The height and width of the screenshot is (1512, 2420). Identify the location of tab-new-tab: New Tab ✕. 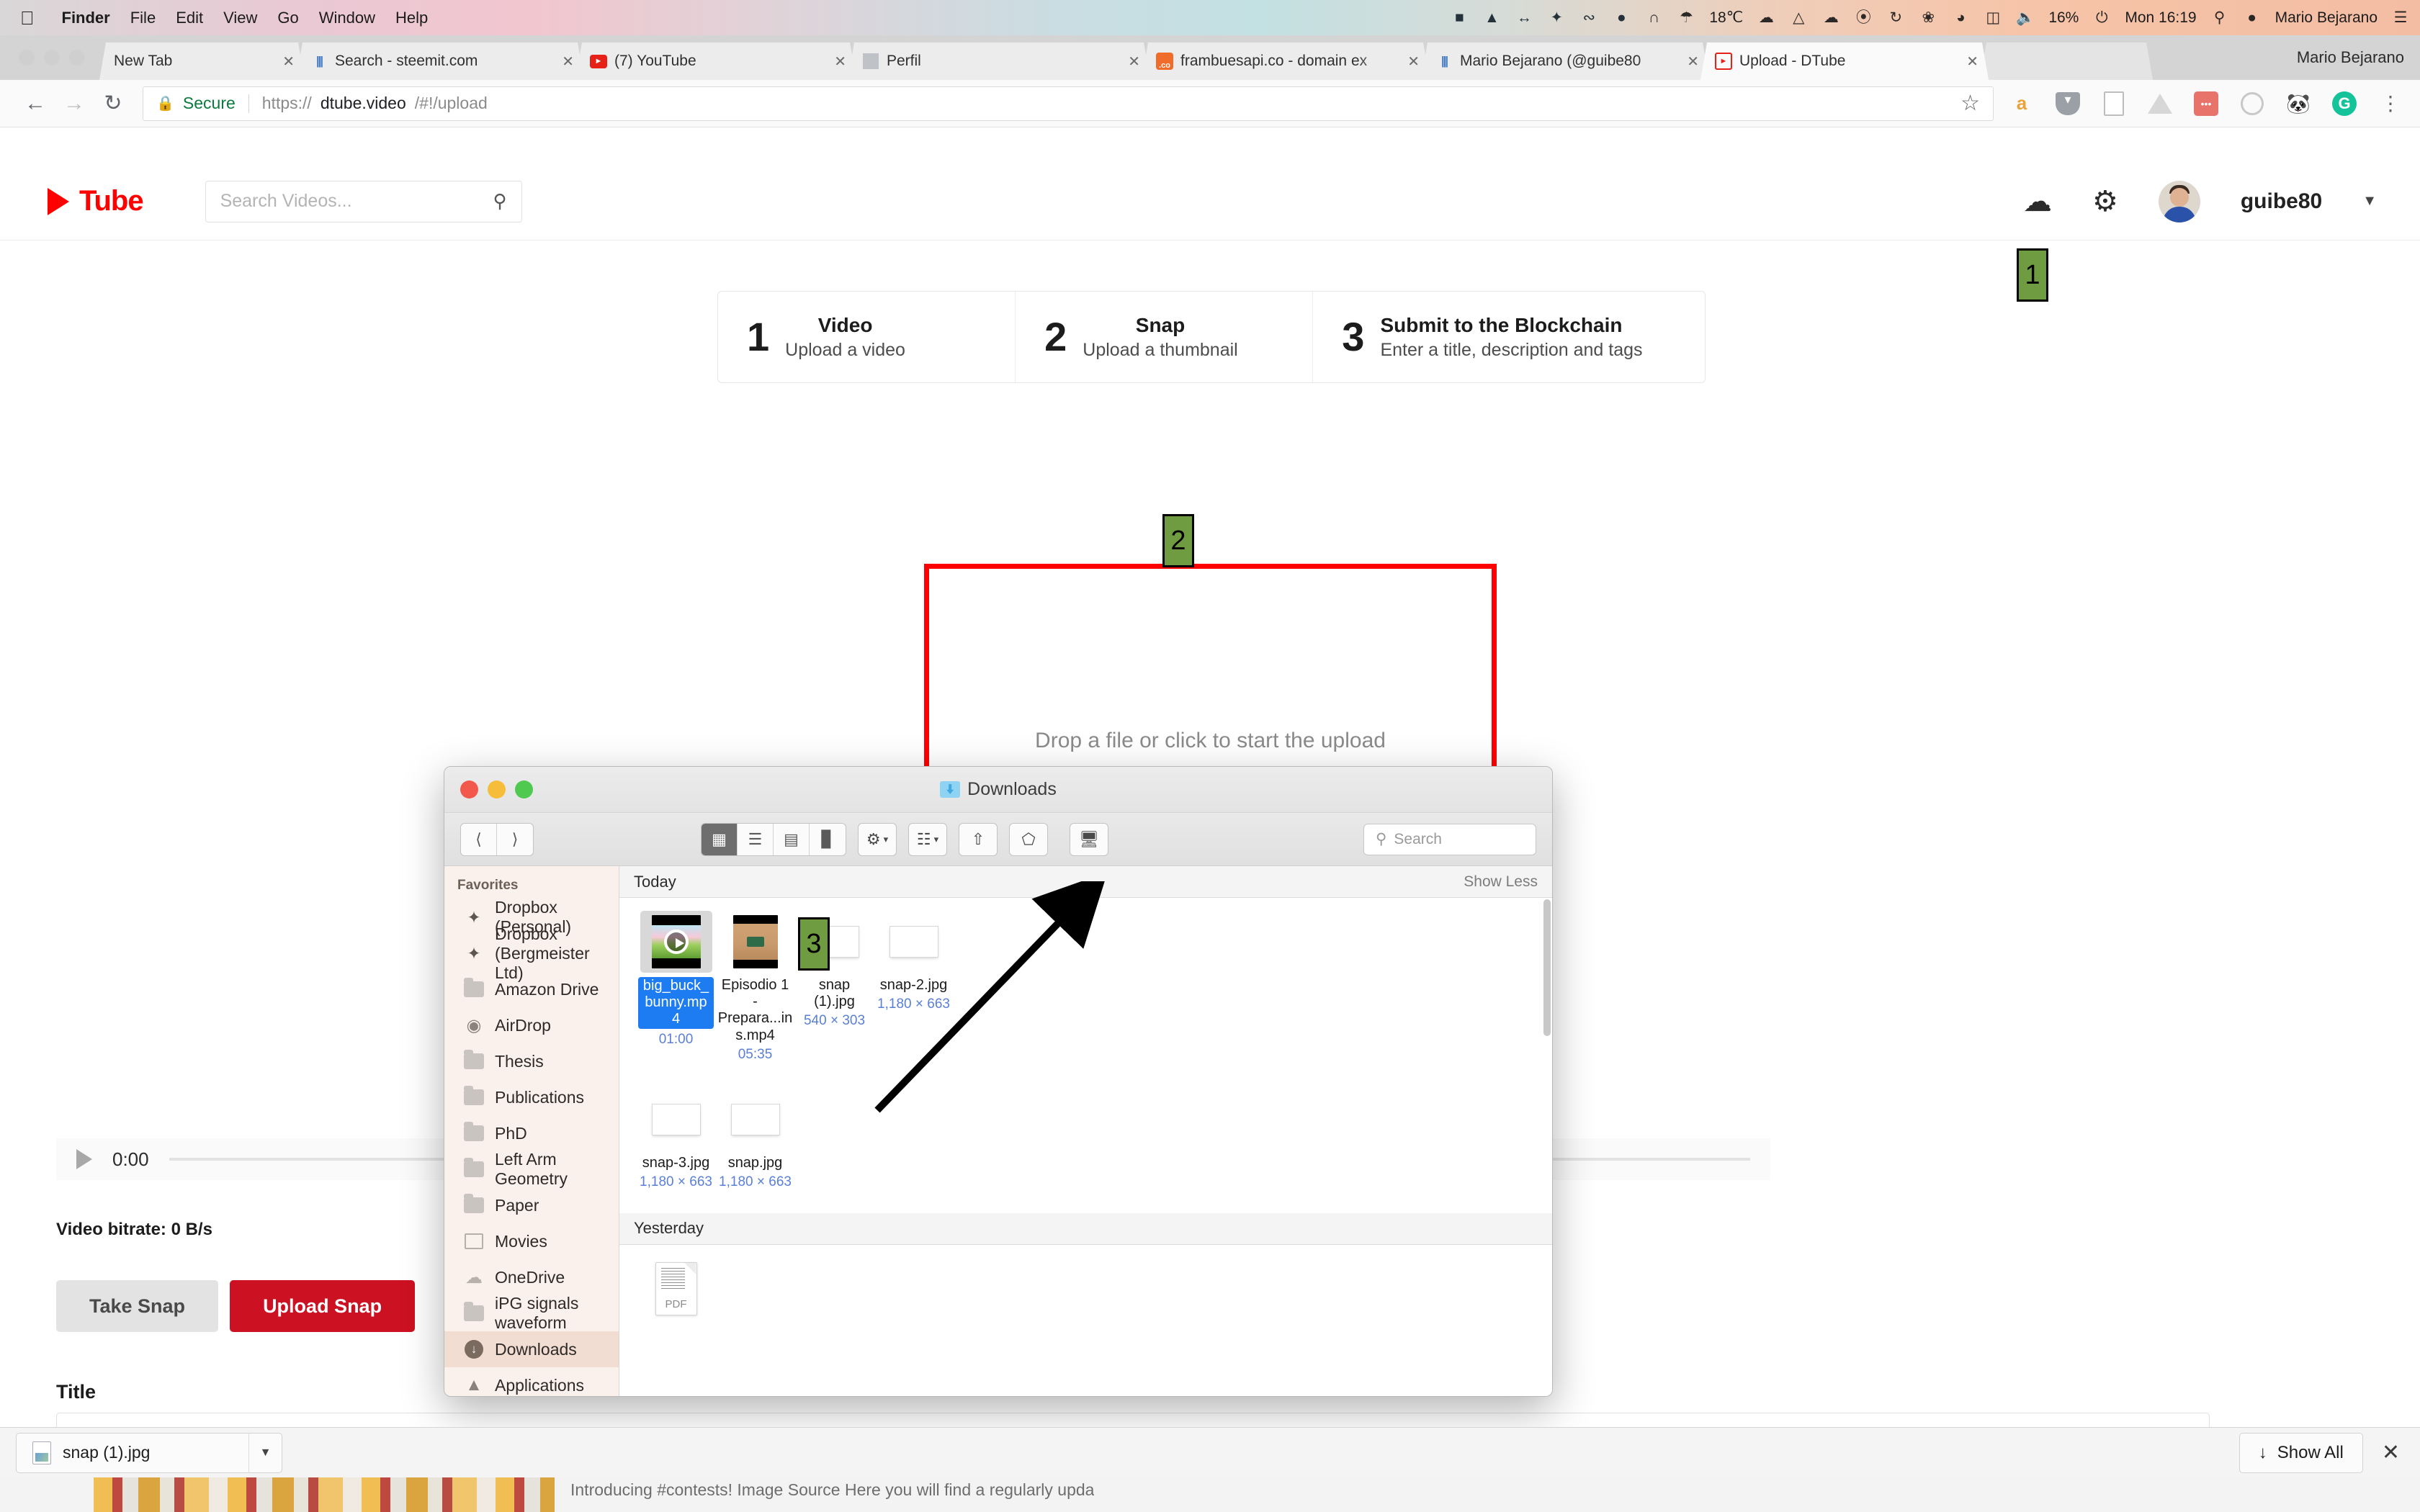
(202, 61).